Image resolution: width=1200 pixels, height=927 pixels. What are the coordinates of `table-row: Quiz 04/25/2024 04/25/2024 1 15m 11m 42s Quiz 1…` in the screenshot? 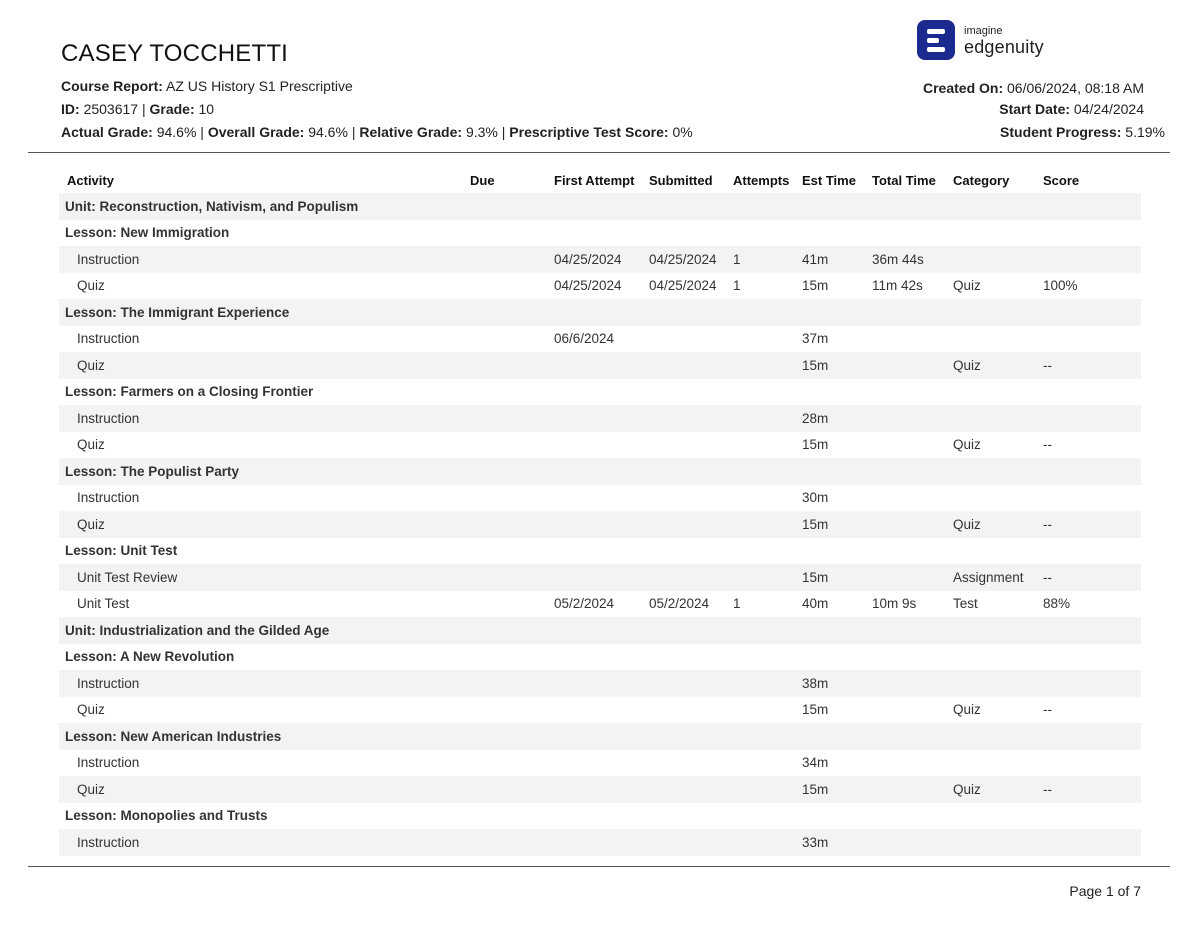 It's located at (600, 286).